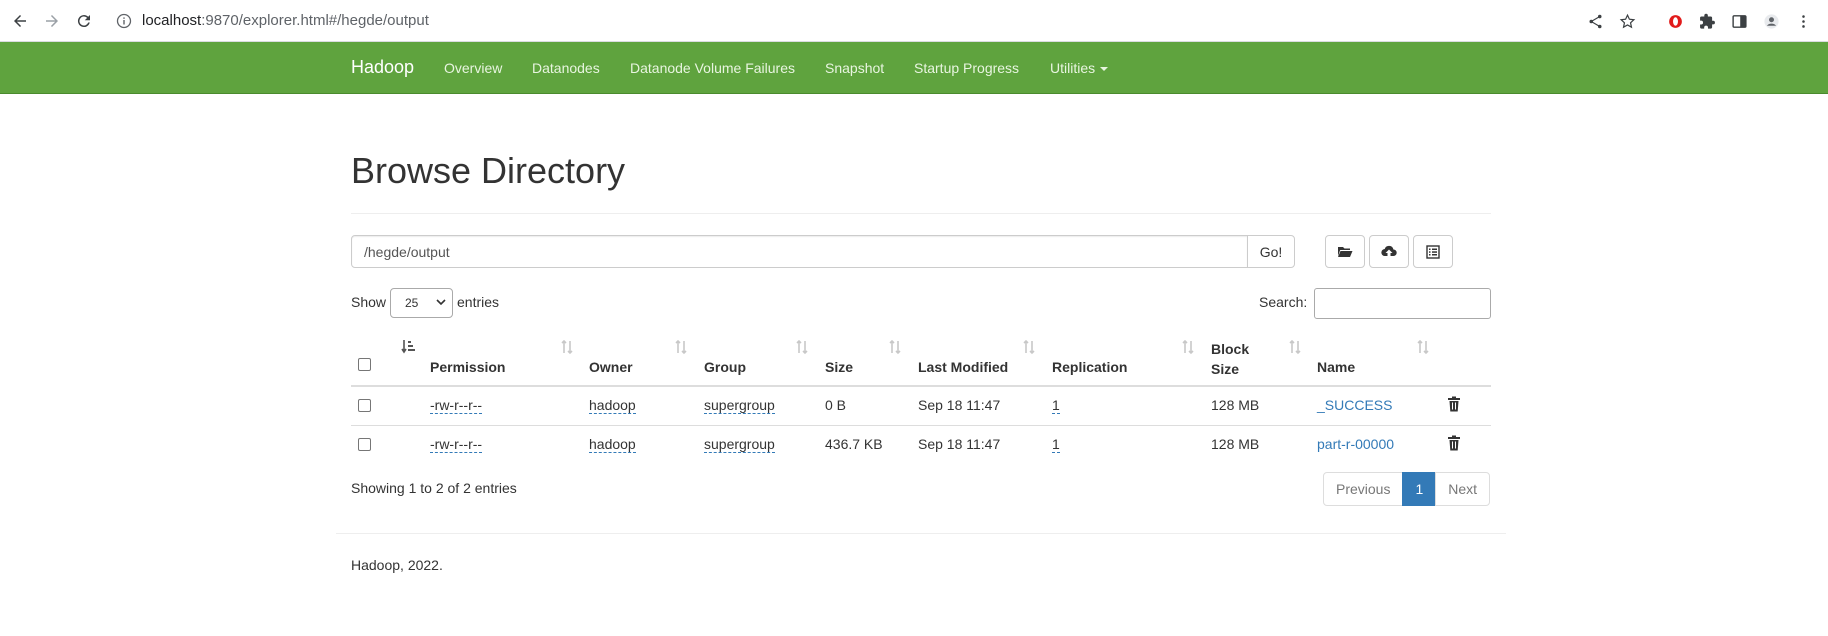 The width and height of the screenshot is (1828, 636). Describe the element at coordinates (1104, 69) in the screenshot. I see `caret-down-icon` at that location.